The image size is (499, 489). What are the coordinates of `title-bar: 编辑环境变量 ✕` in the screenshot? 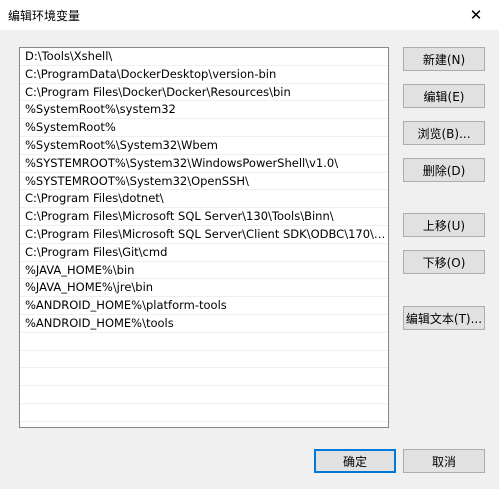 It's located at (249, 15).